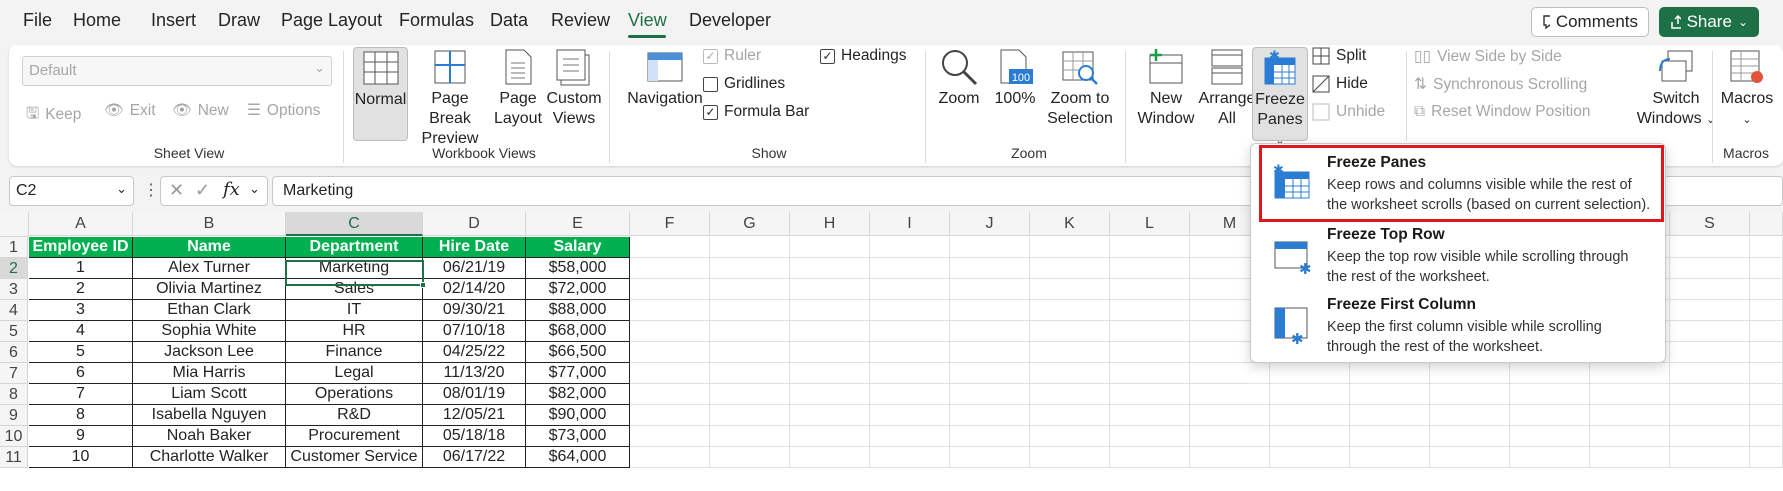 The image size is (1783, 491). I want to click on row-header: 4, so click(14, 310).